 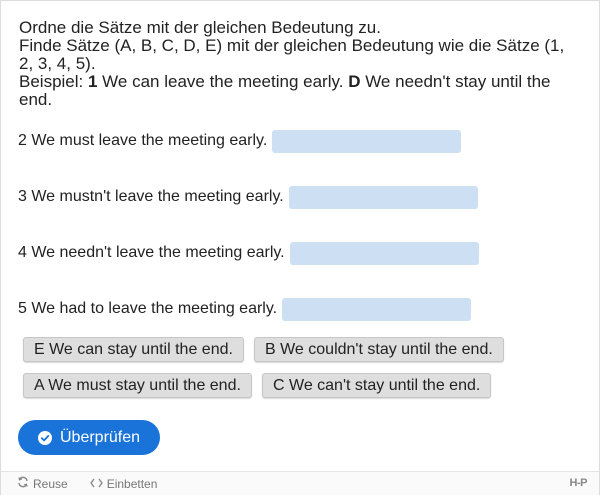 What do you see at coordinates (137, 385) in the screenshot?
I see `draggable-option-a: A We must stay until the end.` at bounding box center [137, 385].